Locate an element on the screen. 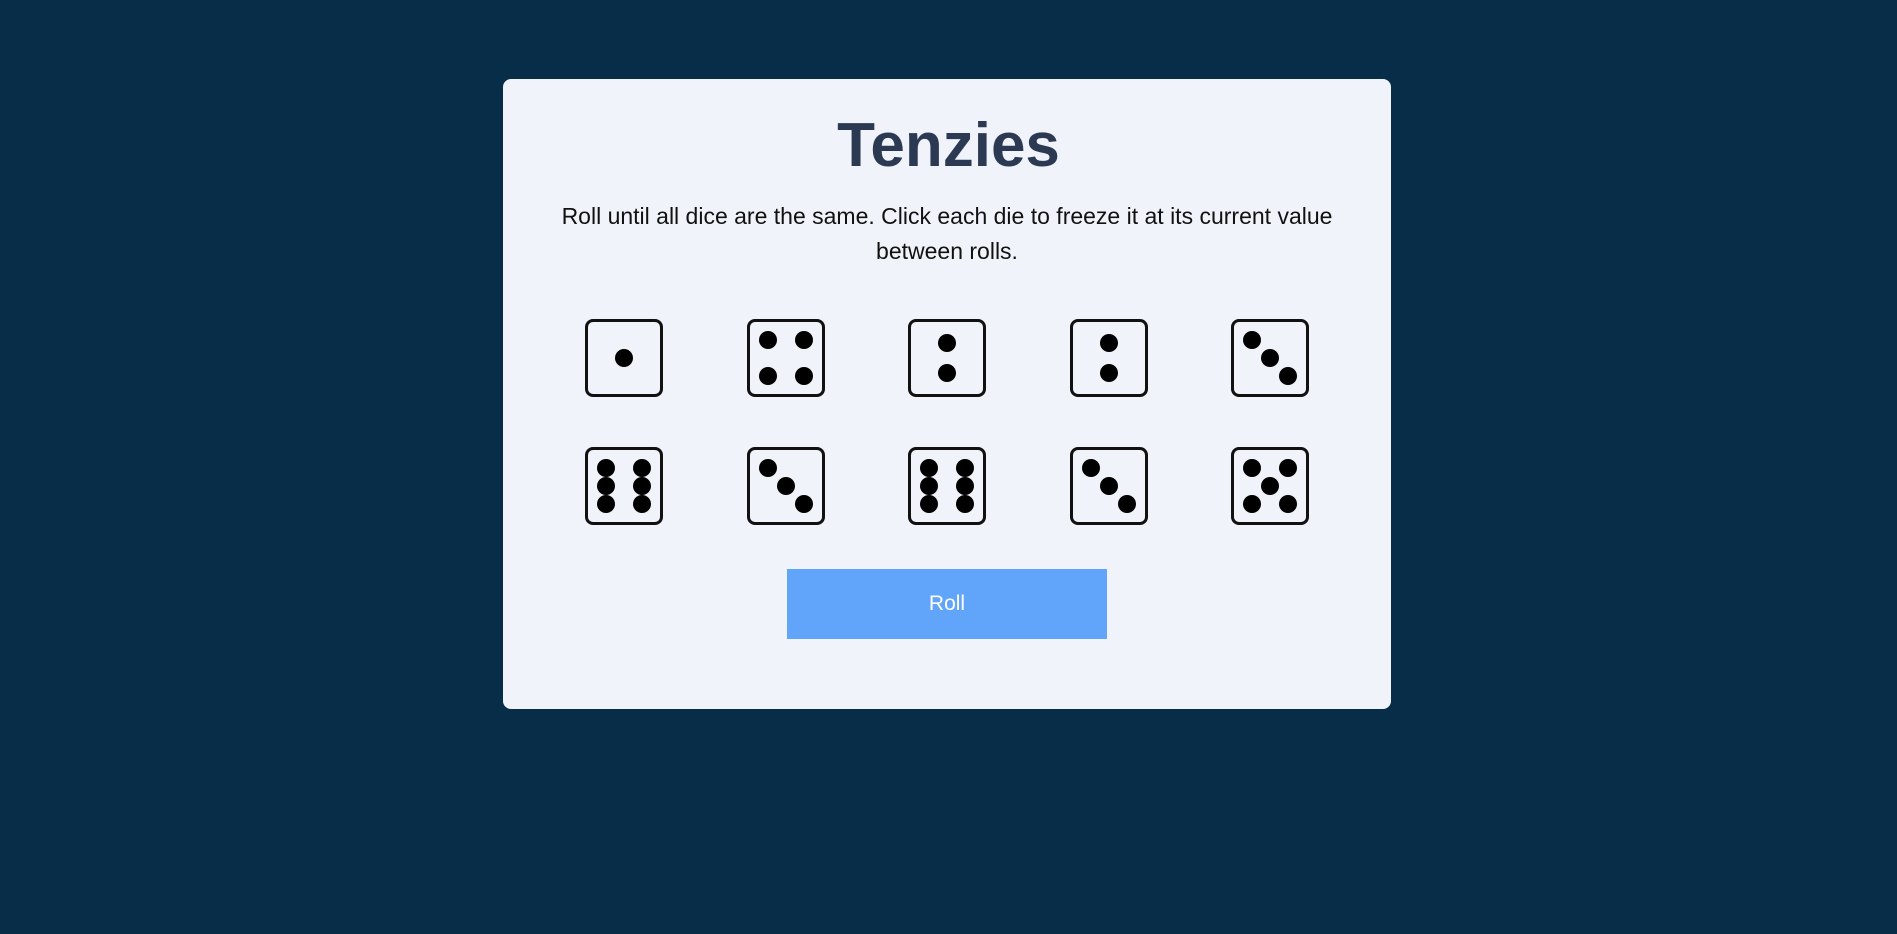 Image resolution: width=1897 pixels, height=934 pixels. die-9-three-icon is located at coordinates (1109, 486).